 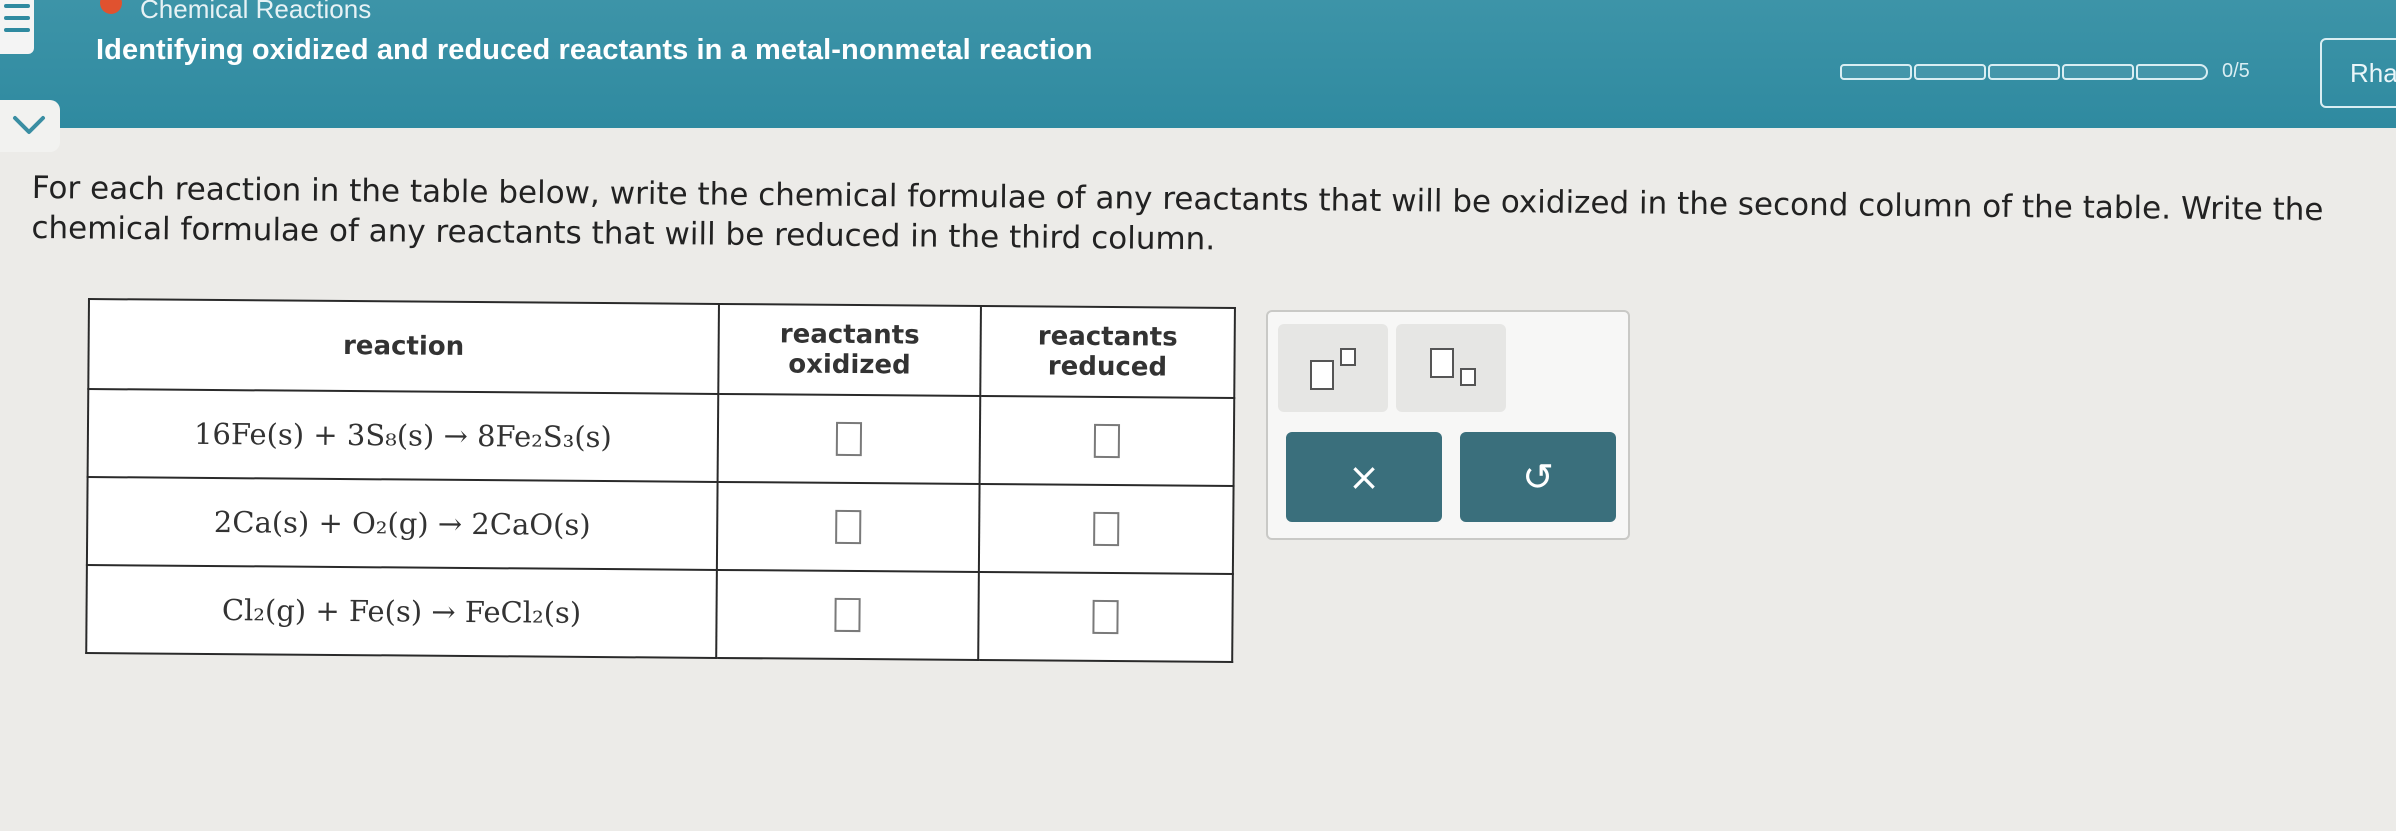 I want to click on topic-name: Chemical Reactions, so click(x=256, y=12).